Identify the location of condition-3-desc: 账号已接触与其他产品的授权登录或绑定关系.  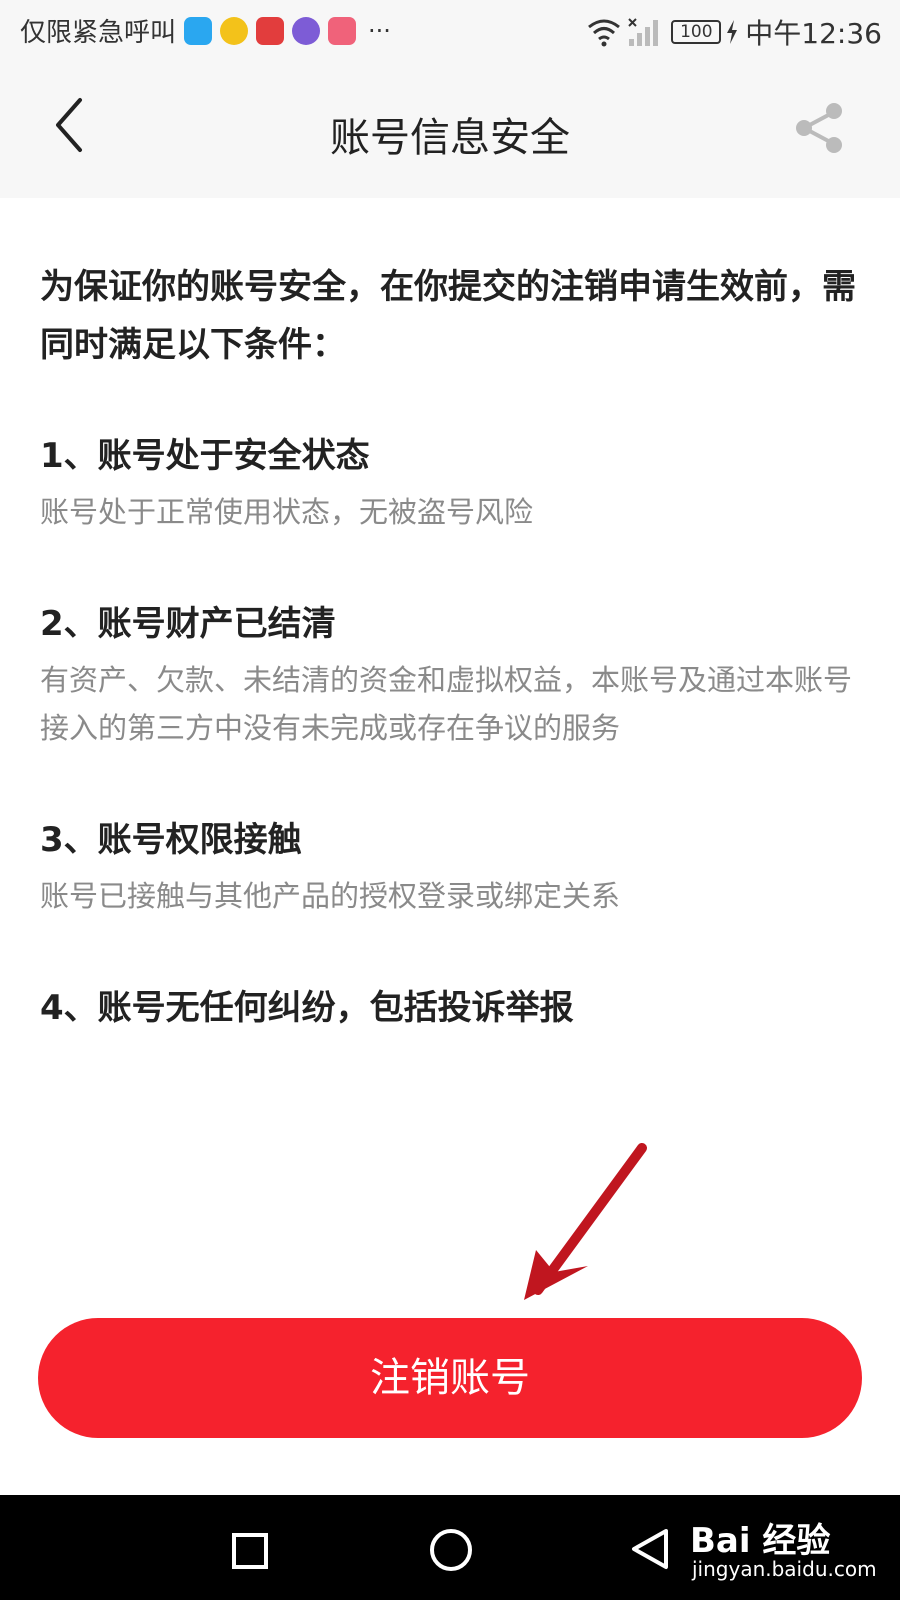
(330, 896).